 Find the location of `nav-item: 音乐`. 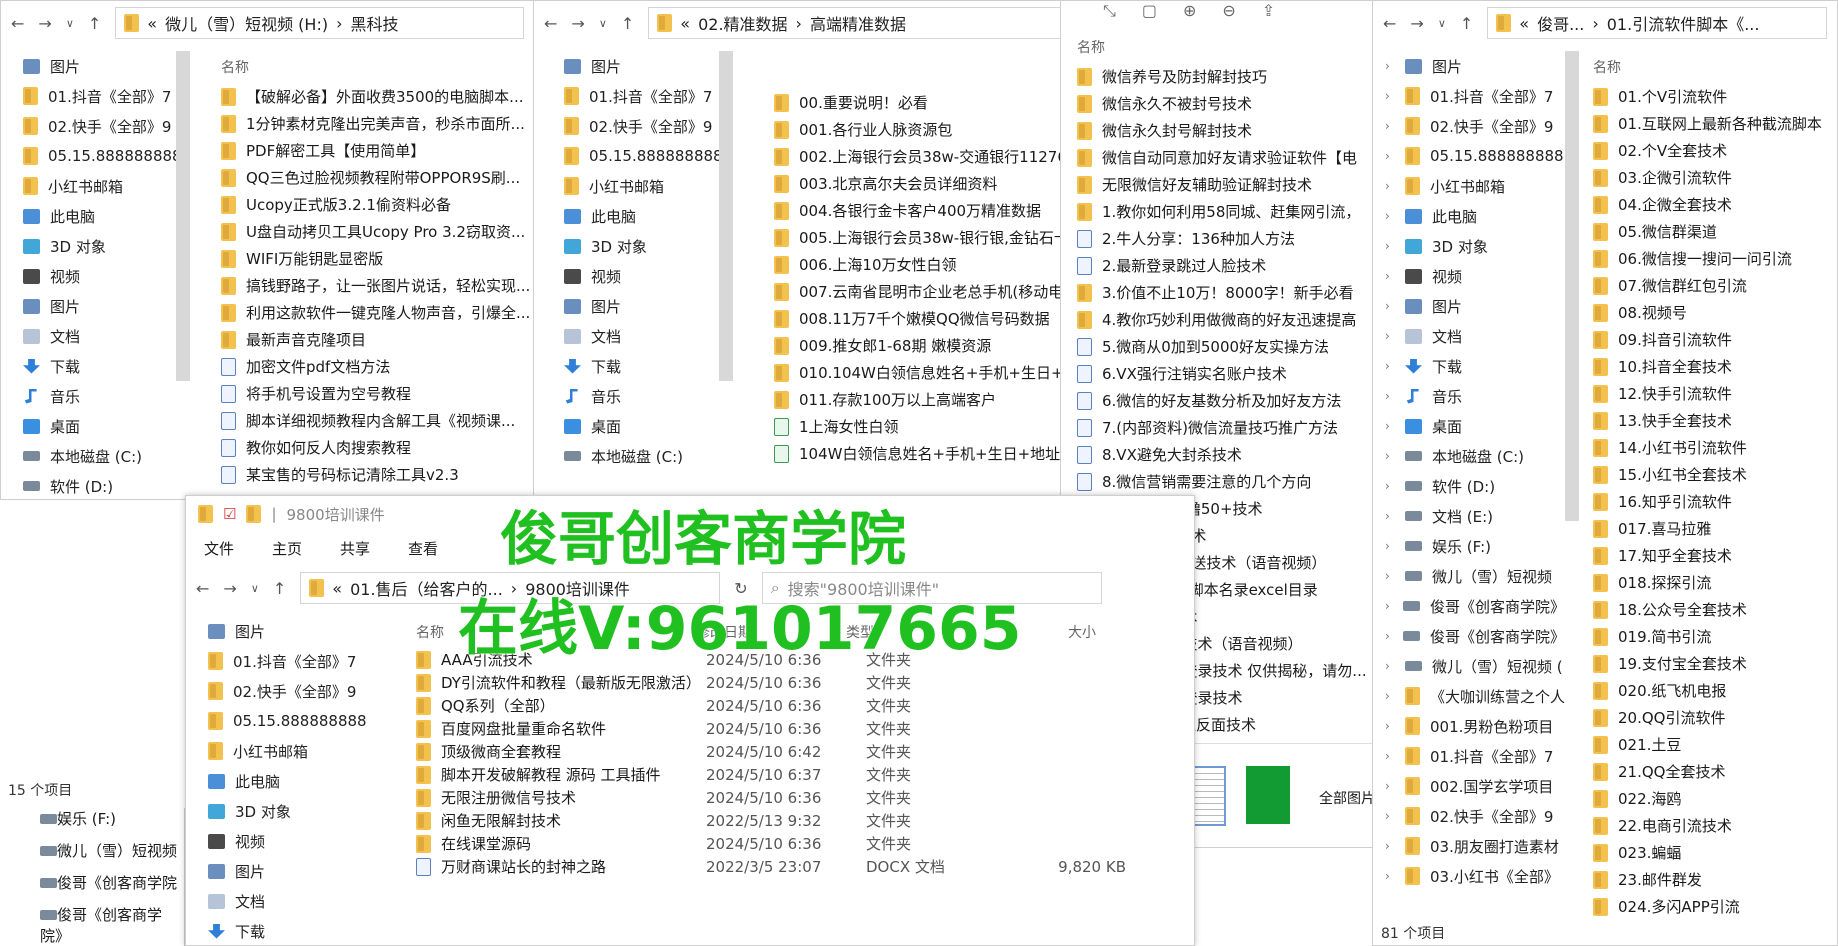

nav-item: 音乐 is located at coordinates (102, 396).